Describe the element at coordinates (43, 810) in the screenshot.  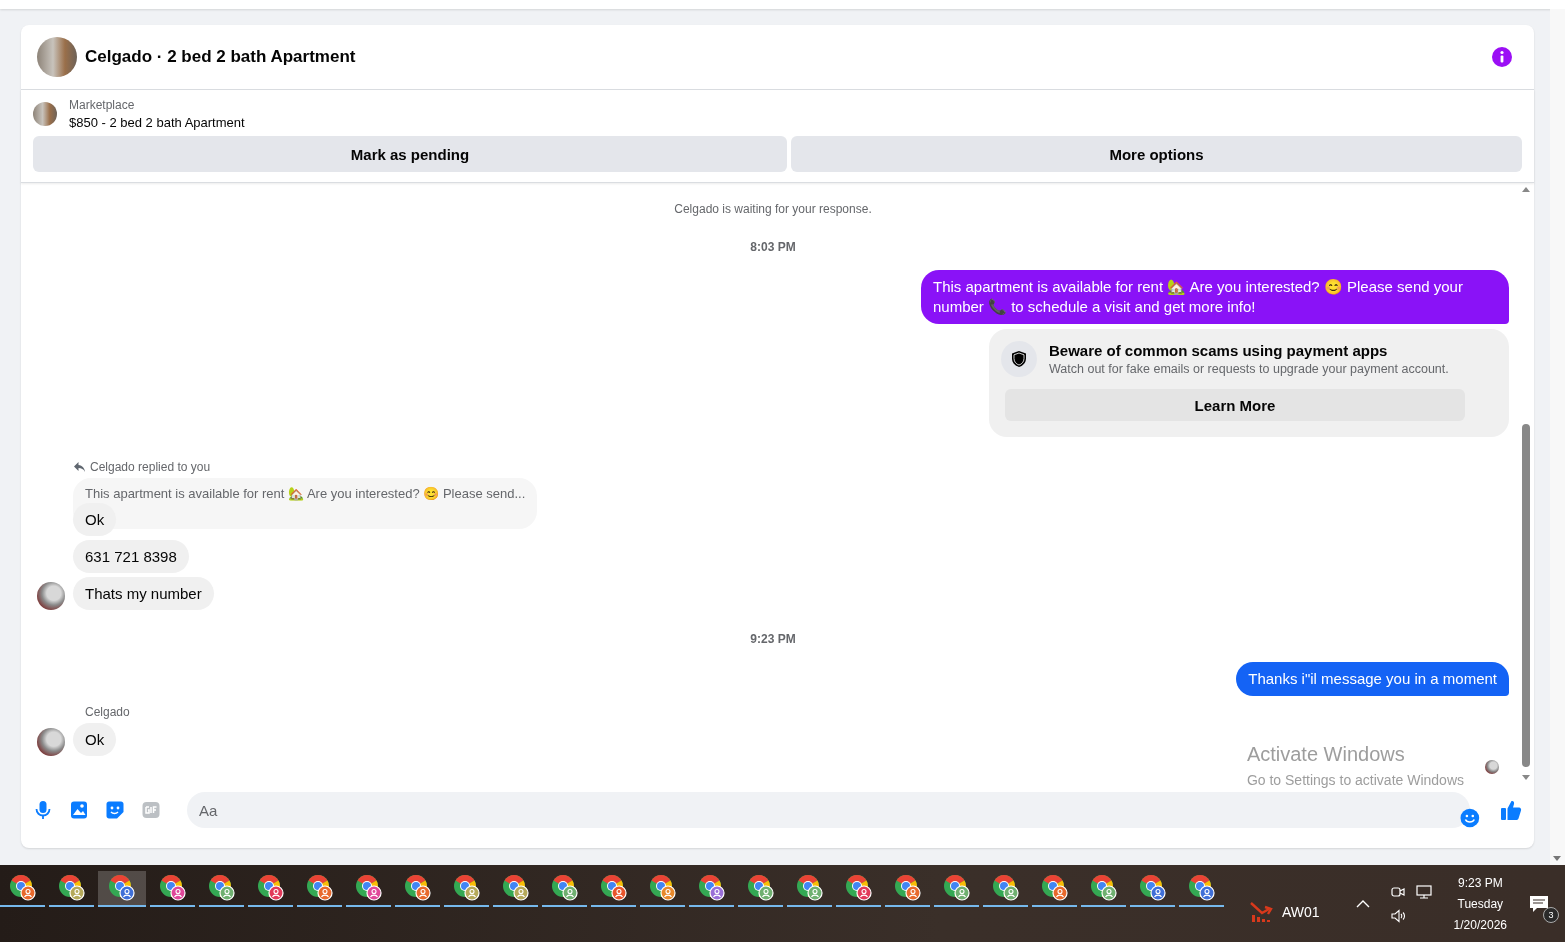
I see `microphone-icon` at that location.